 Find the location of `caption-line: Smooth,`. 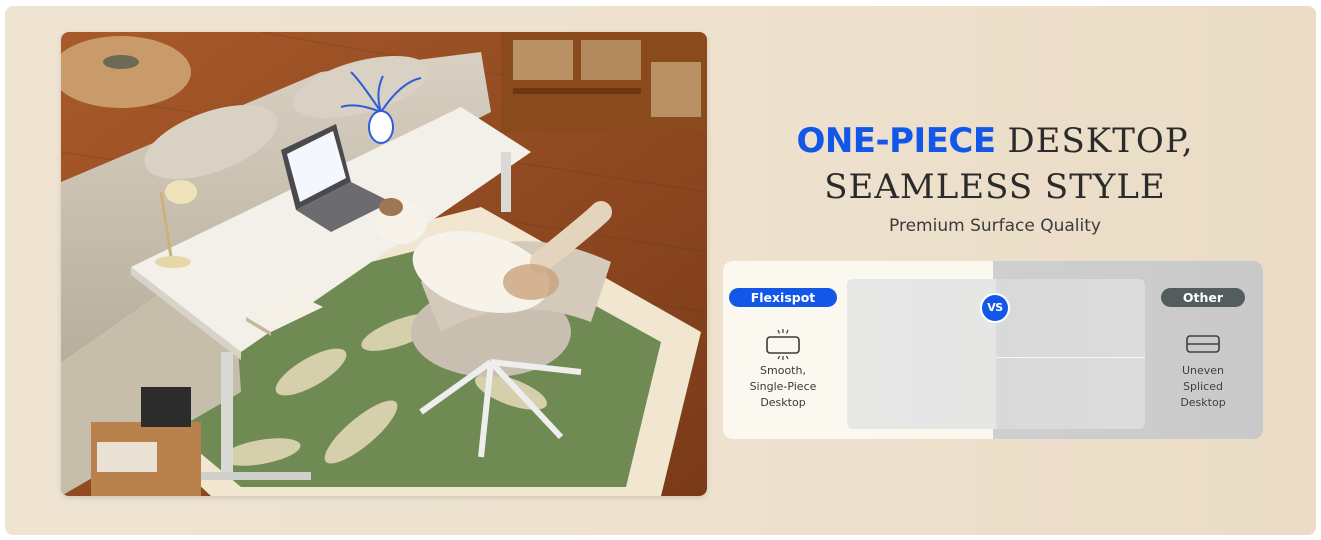

caption-line: Smooth, is located at coordinates (783, 370).